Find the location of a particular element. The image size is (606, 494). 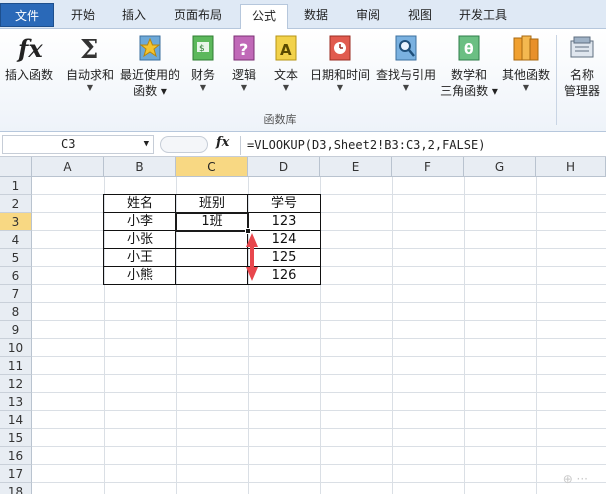

cell-c6 is located at coordinates (212, 276).